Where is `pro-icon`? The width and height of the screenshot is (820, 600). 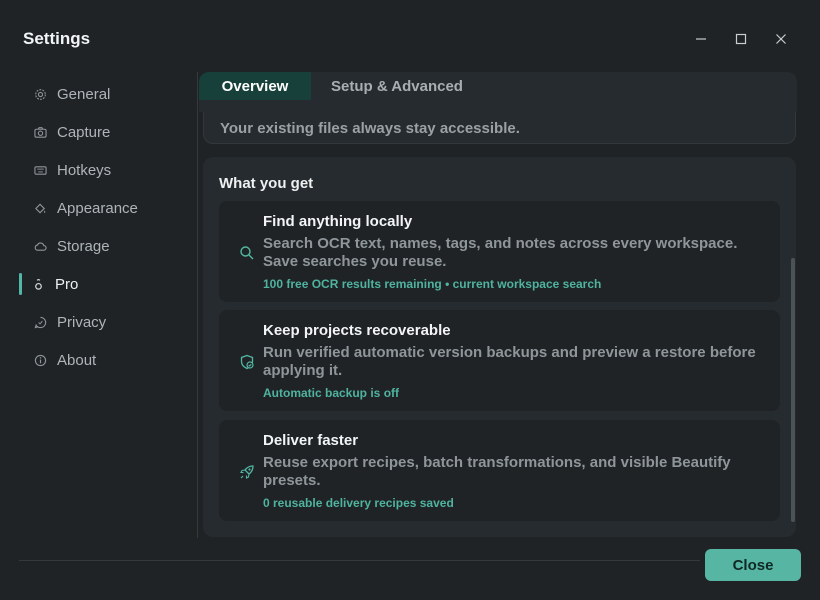
pro-icon is located at coordinates (38, 284).